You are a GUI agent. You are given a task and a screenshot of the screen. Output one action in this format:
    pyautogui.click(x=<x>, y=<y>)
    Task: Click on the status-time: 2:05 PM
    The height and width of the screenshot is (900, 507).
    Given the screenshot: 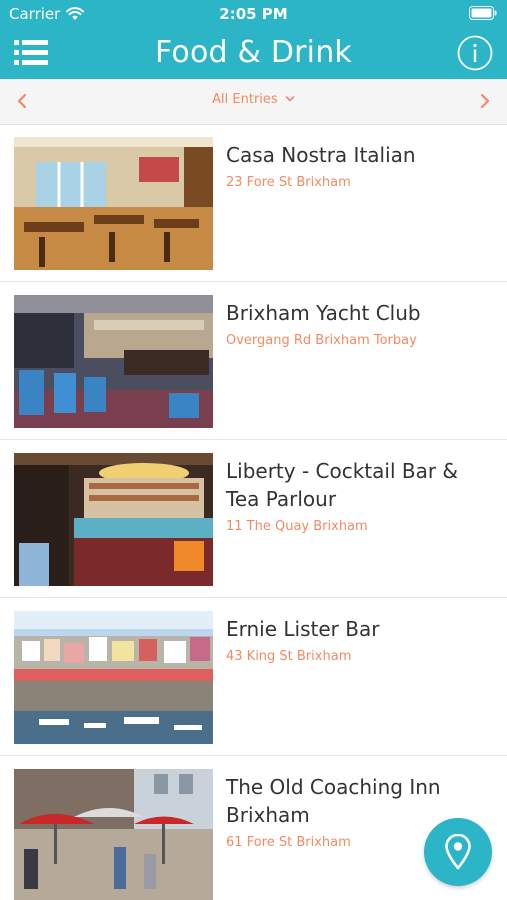 What is the action you would take?
    pyautogui.click(x=253, y=14)
    